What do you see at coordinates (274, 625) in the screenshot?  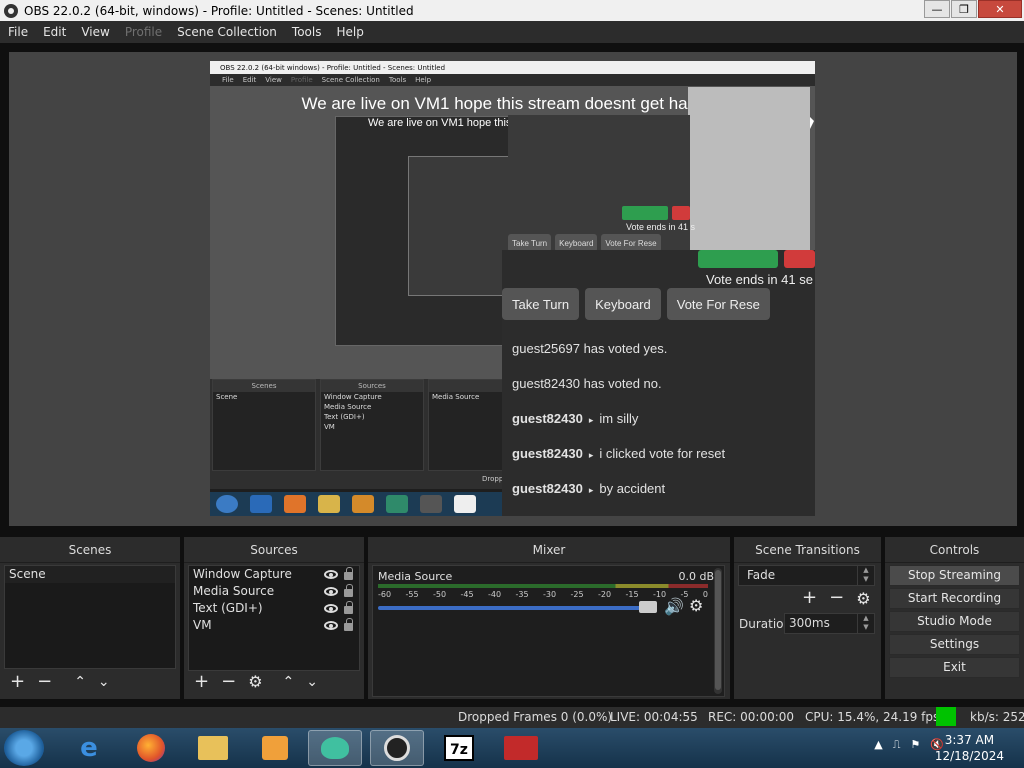 I see `source-item: VM` at bounding box center [274, 625].